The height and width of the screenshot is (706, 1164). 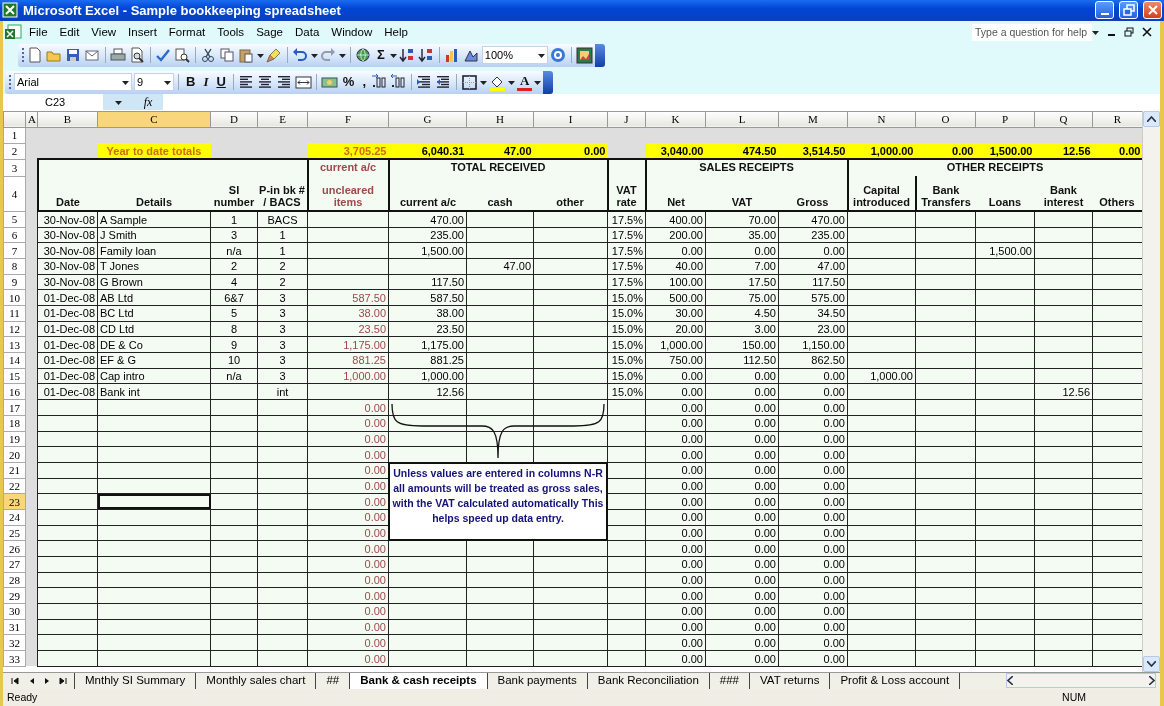 What do you see at coordinates (584, 55) in the screenshot?
I see `picture-icon` at bounding box center [584, 55].